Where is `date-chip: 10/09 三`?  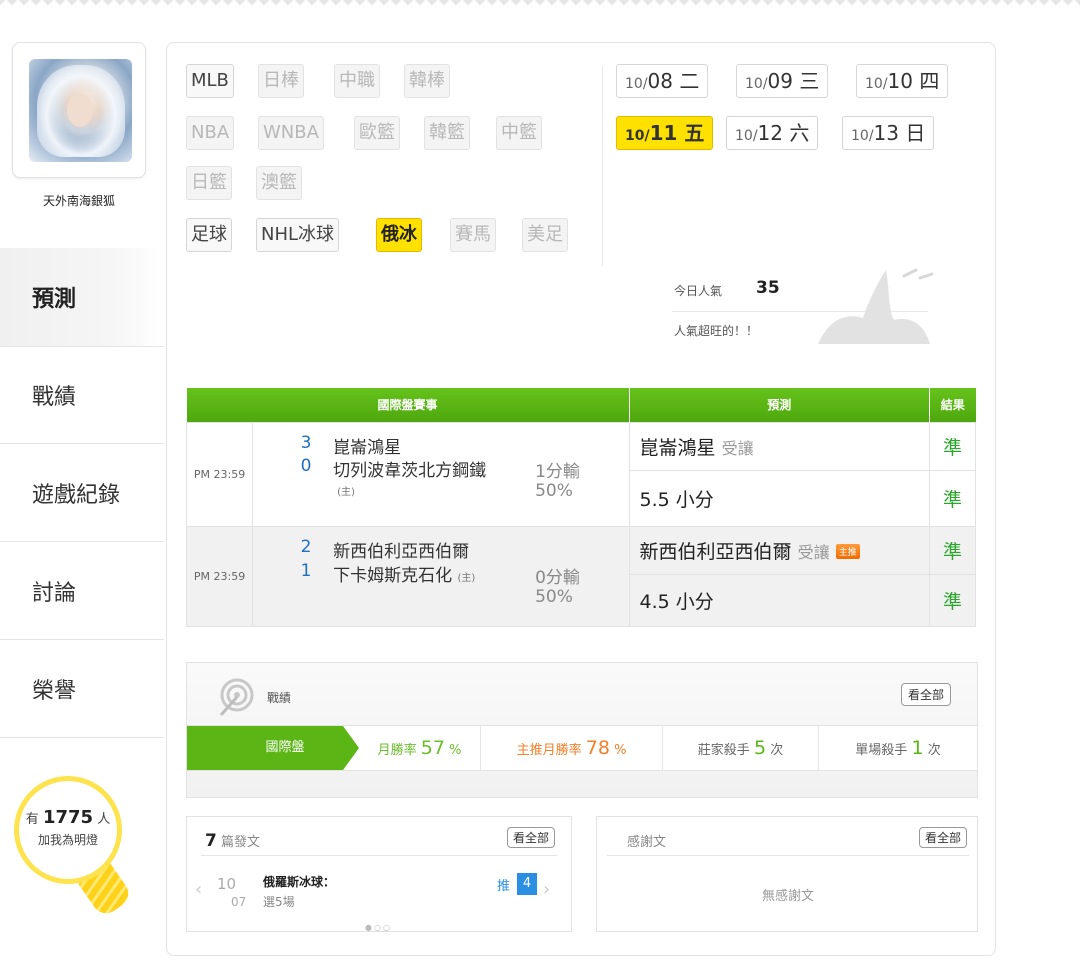 date-chip: 10/09 三 is located at coordinates (782, 81).